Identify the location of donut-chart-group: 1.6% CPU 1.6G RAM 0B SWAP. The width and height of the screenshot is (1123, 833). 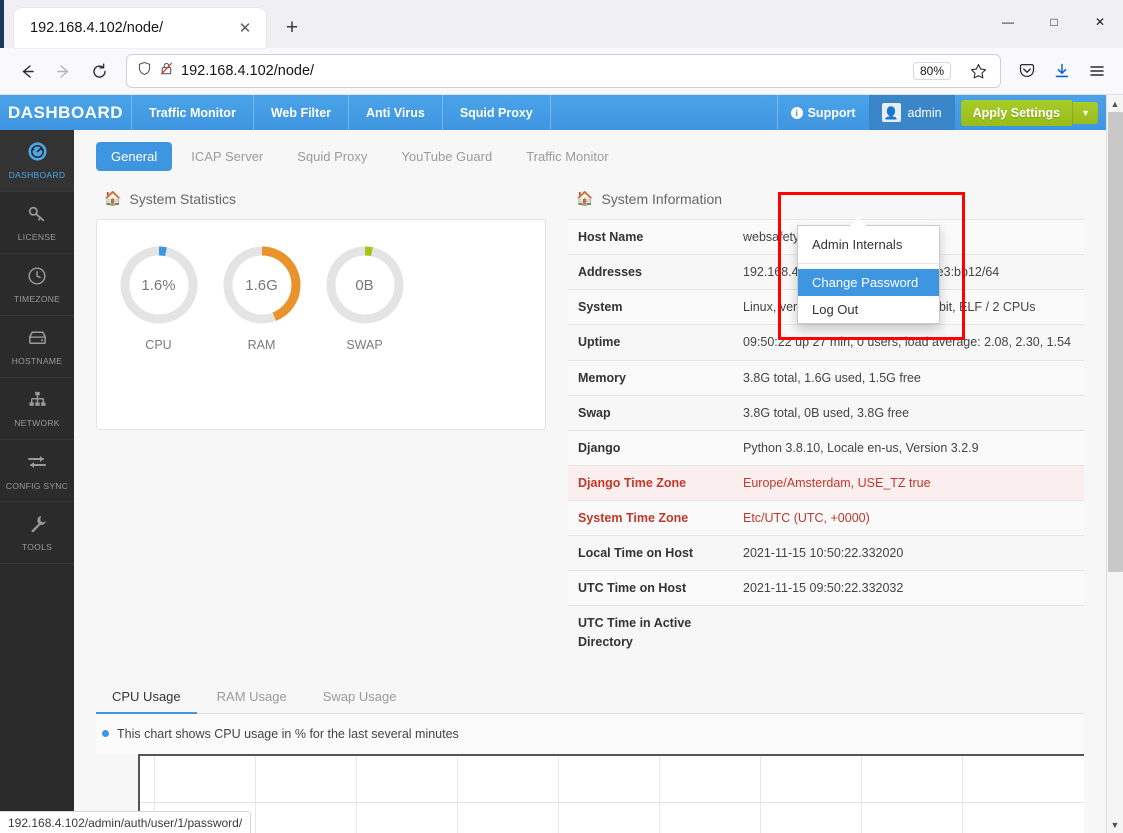
(321, 298).